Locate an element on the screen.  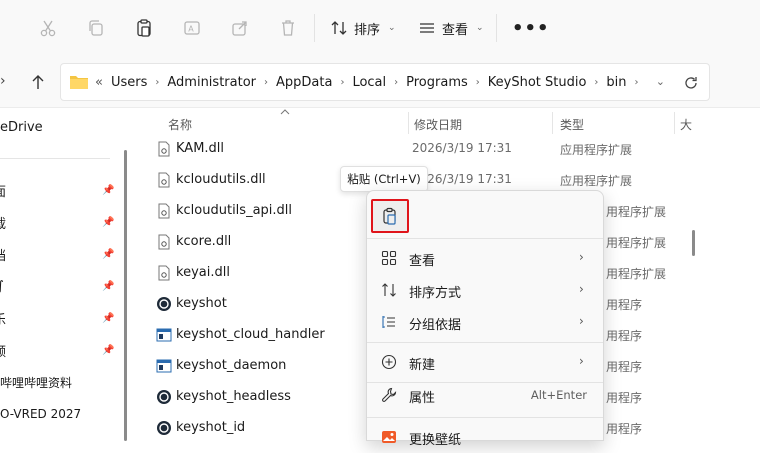
breadcrumb-item: KeyShot Studio is located at coordinates (537, 82).